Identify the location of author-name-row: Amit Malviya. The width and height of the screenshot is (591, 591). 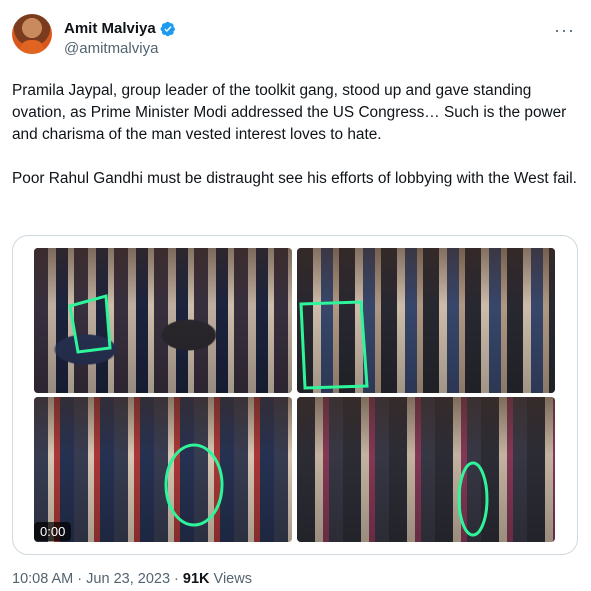
(120, 28).